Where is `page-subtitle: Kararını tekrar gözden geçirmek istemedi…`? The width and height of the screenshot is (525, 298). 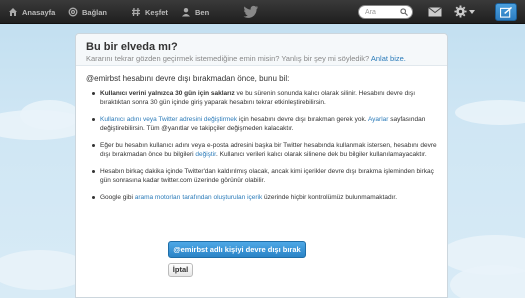 page-subtitle: Kararını tekrar gözden geçirmek istemedi… is located at coordinates (261, 59).